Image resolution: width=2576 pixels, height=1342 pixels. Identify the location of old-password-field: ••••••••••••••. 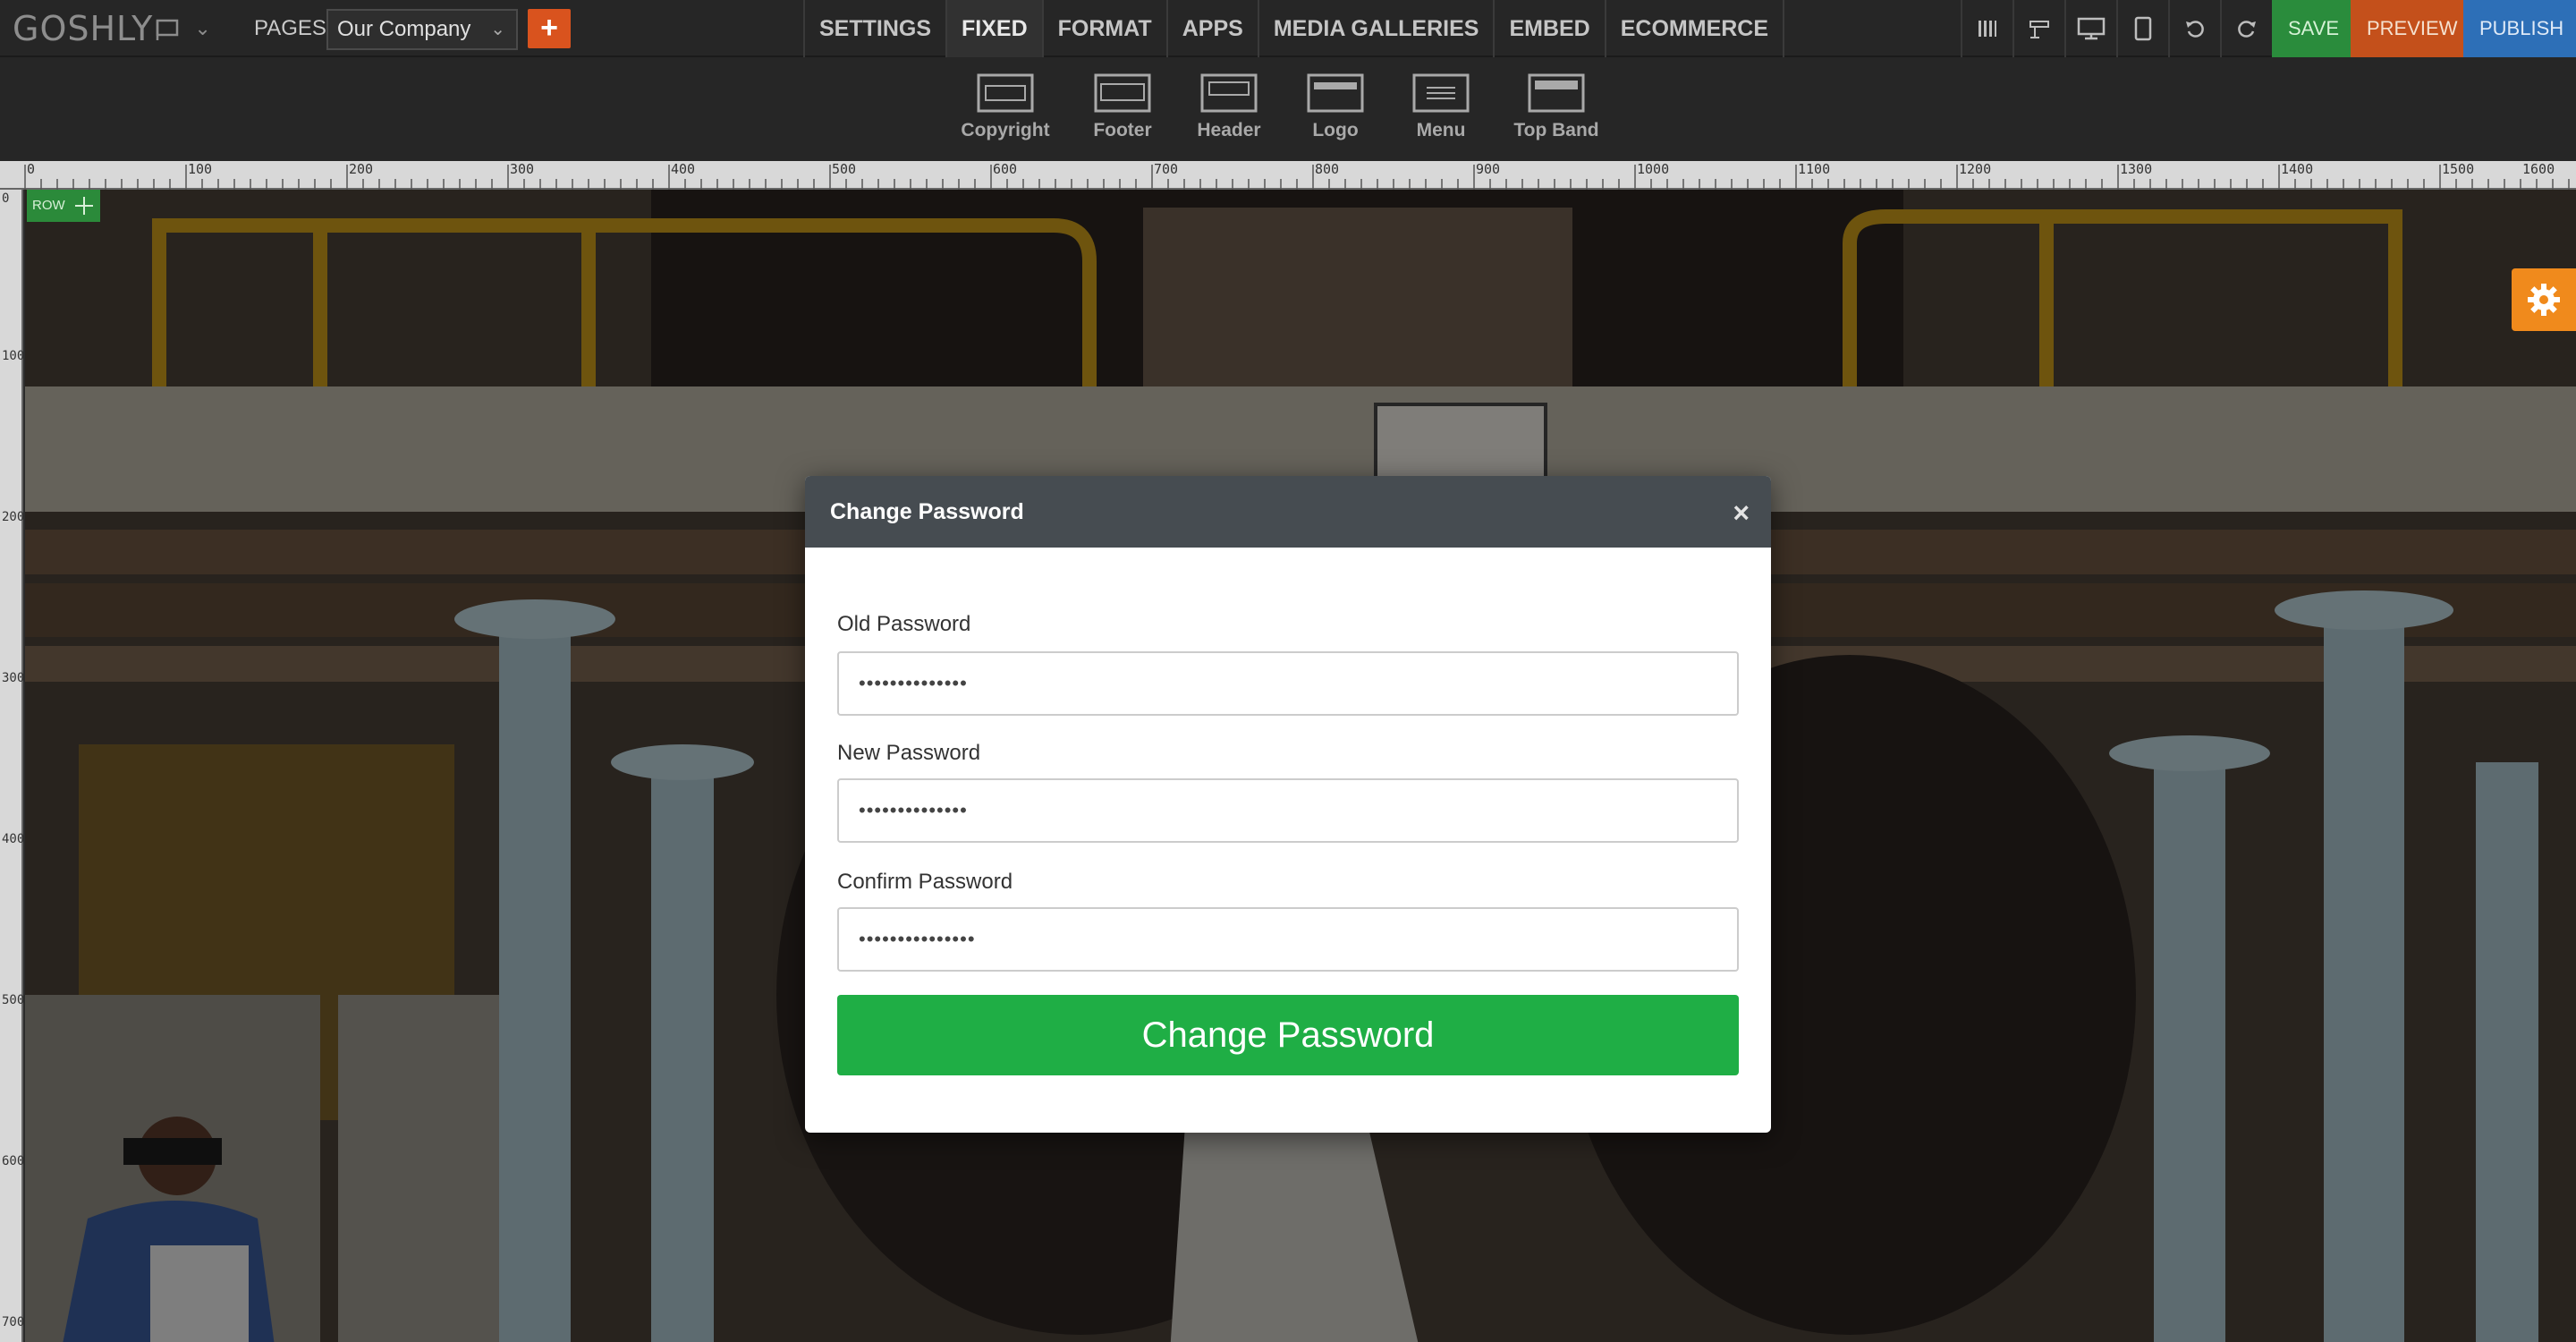
(1288, 684).